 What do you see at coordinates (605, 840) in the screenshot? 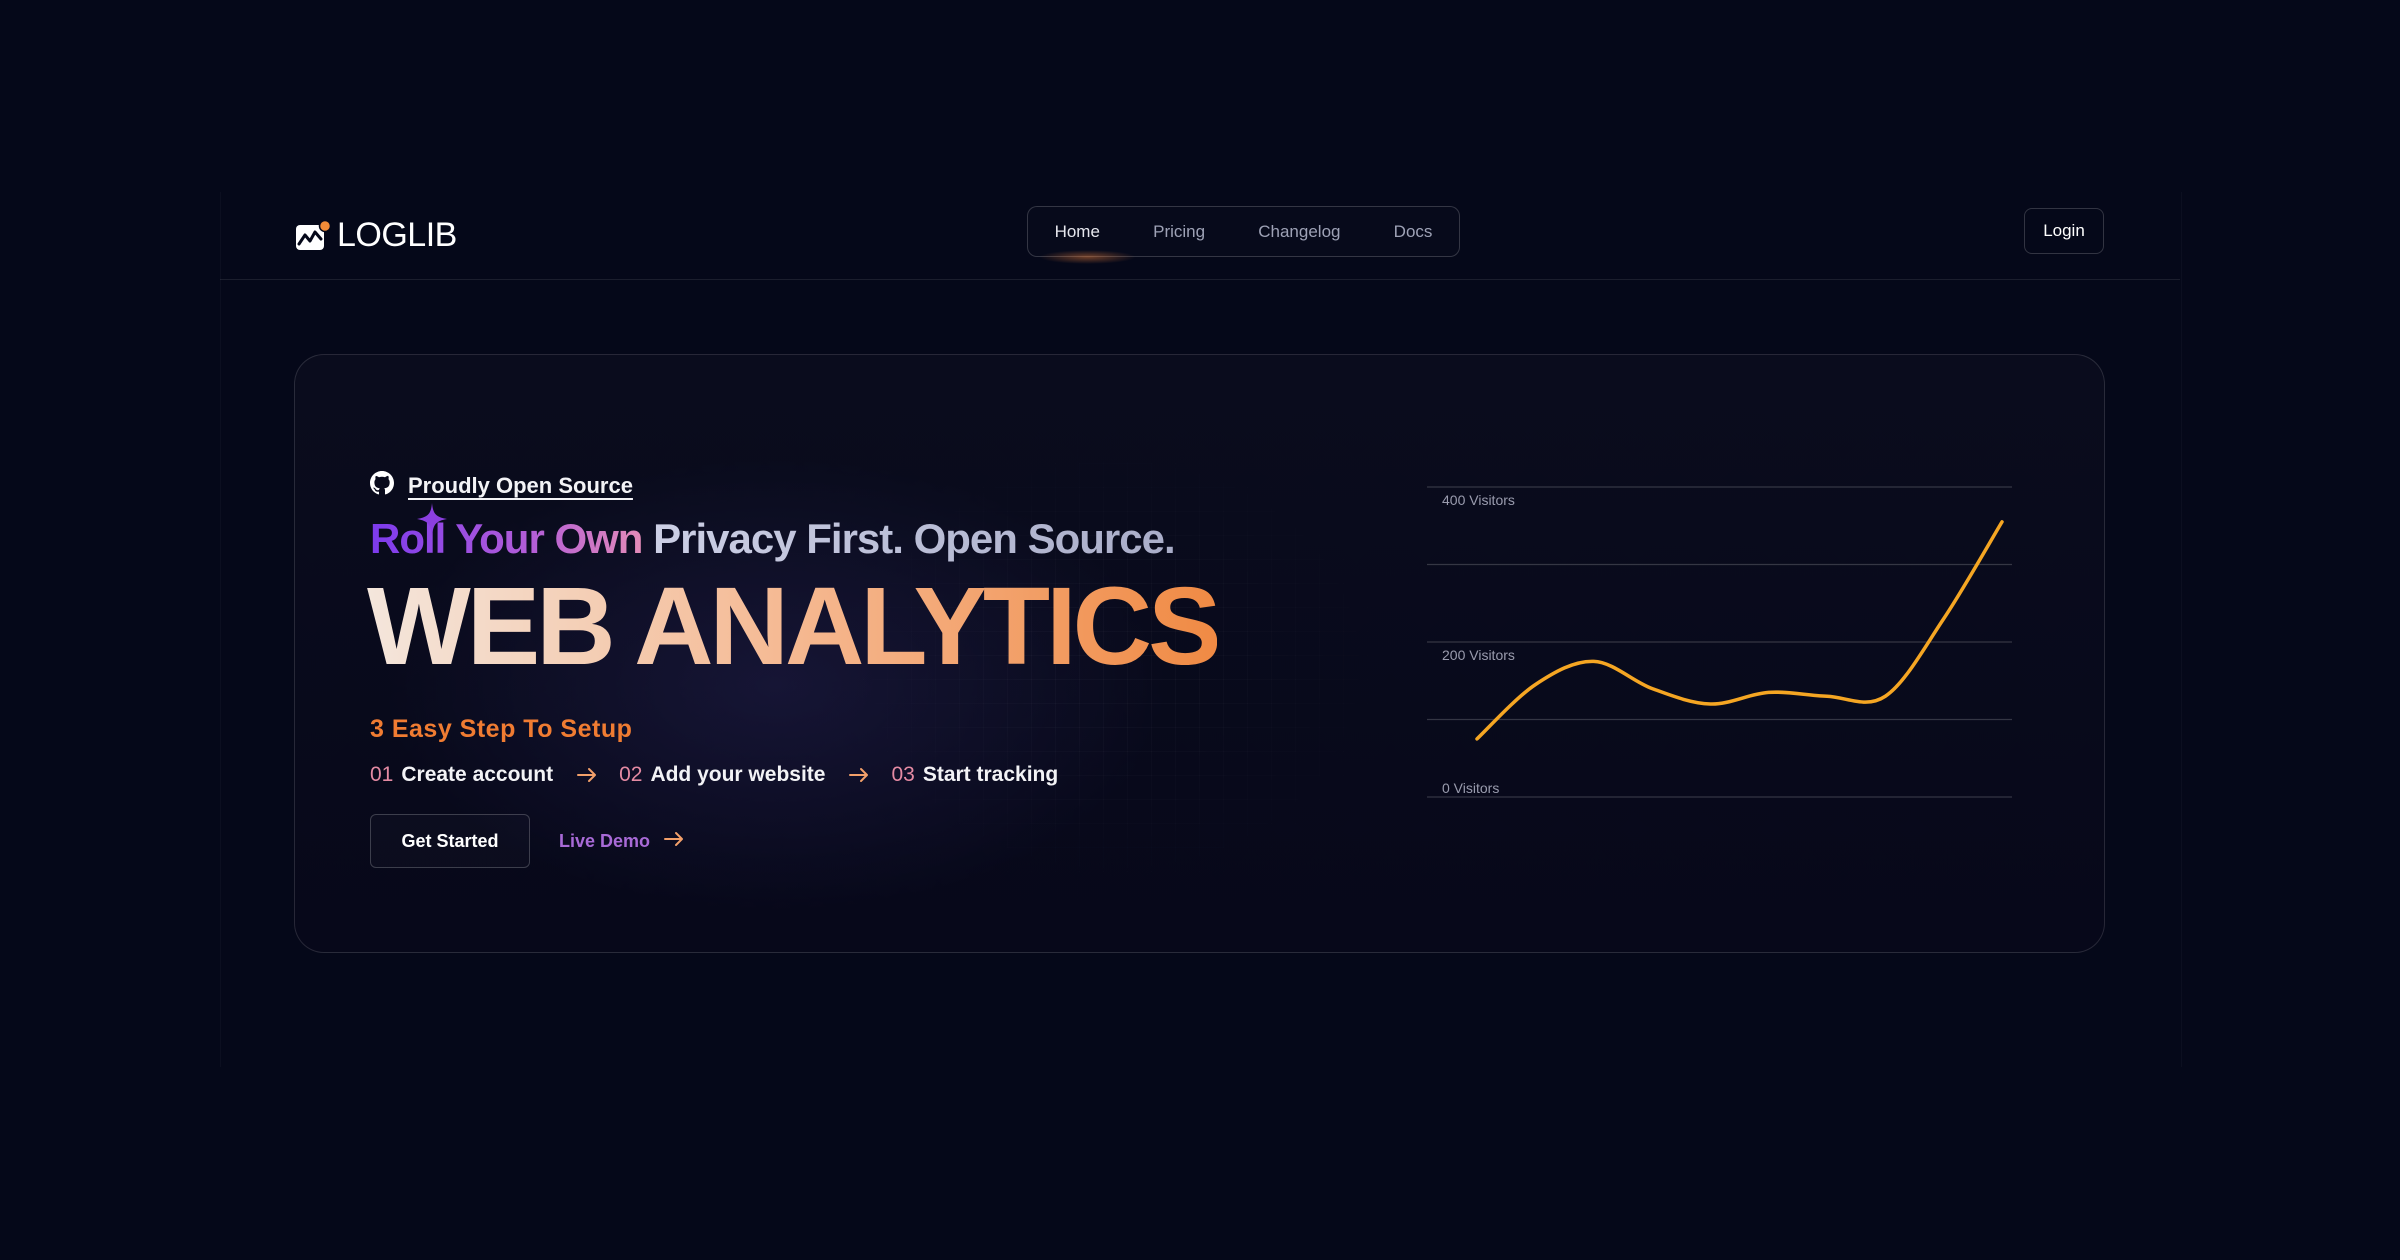
I see `live-demo-label: Live Demo` at bounding box center [605, 840].